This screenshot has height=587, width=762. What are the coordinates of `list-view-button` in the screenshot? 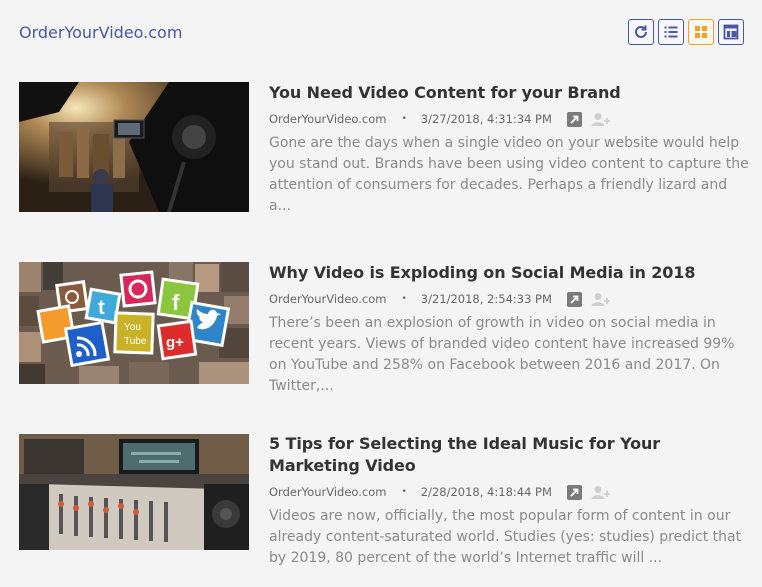 It's located at (671, 32).